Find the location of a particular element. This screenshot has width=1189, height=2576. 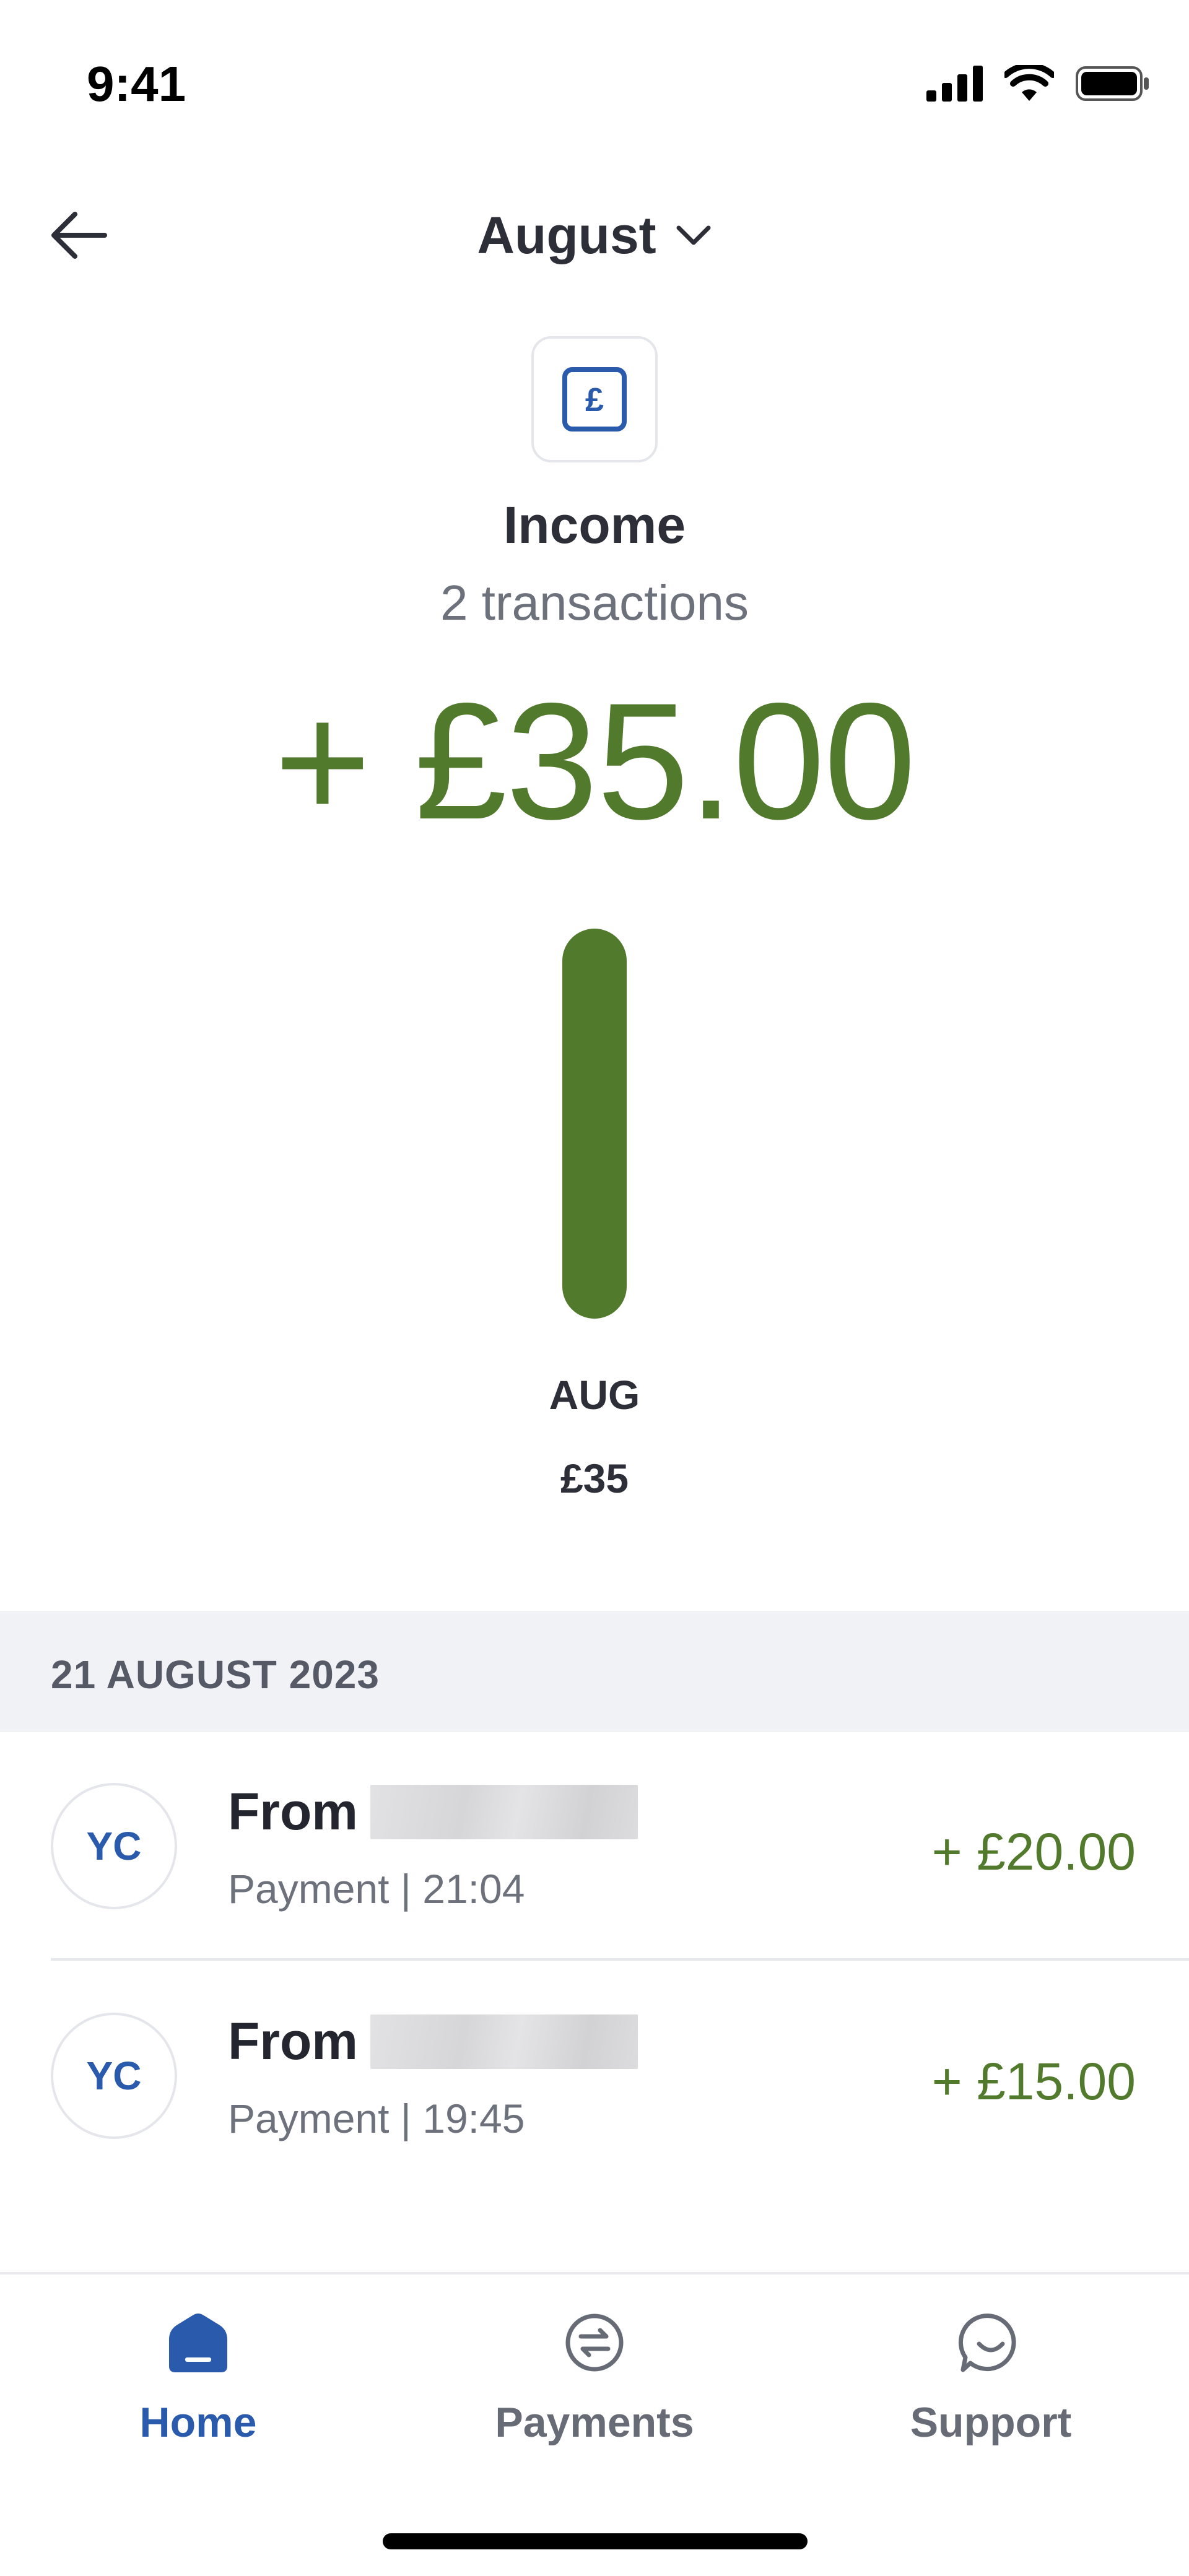

chart-bar is located at coordinates (594, 1124).